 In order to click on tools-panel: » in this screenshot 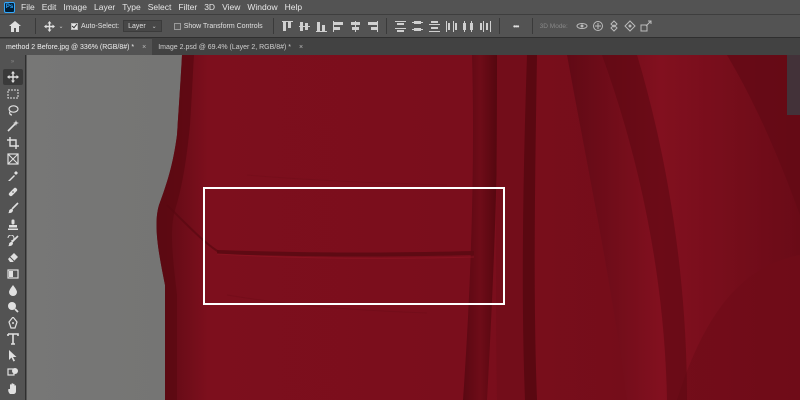, I will do `click(13, 227)`.